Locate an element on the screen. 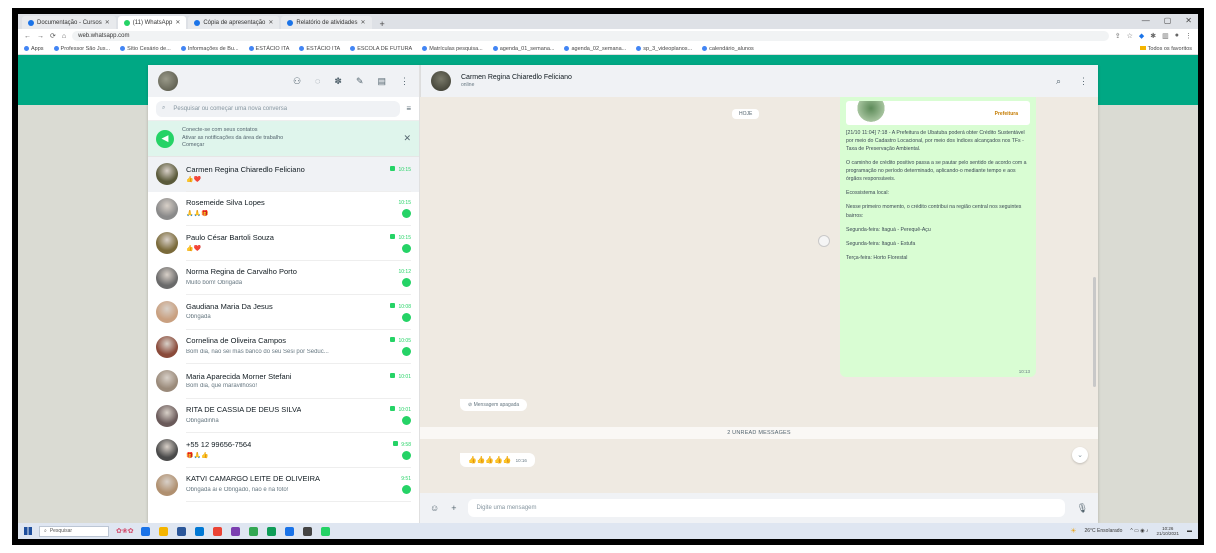  chat-list-item: Paulo César Bartoli Souza 10:15 👍❤️ is located at coordinates (283, 243).